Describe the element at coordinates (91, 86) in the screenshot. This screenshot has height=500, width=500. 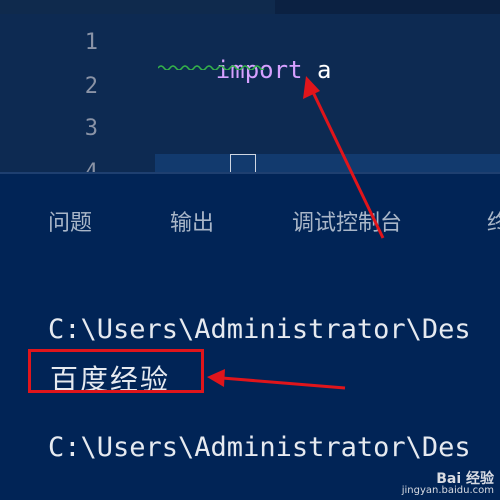
I see `line-number: 2` at that location.